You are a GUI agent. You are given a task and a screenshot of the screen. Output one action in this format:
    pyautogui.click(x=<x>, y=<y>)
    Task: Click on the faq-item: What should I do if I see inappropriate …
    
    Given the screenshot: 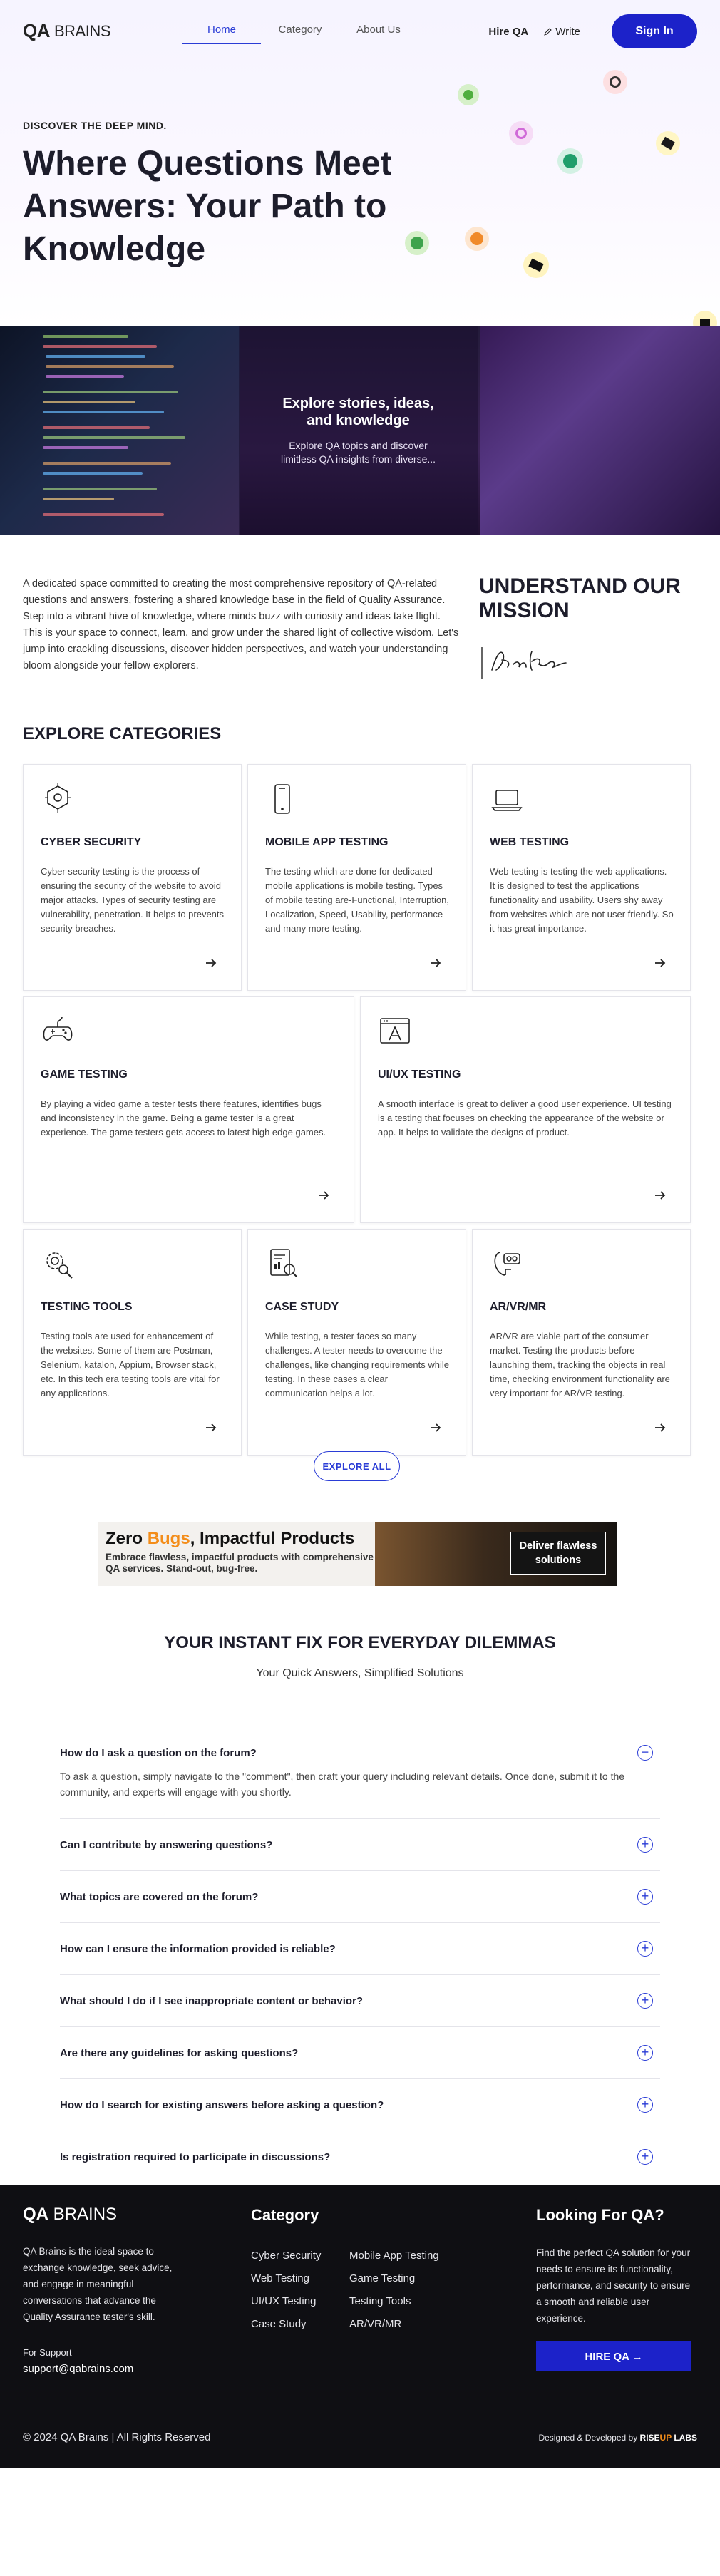 What is the action you would take?
    pyautogui.click(x=360, y=2001)
    